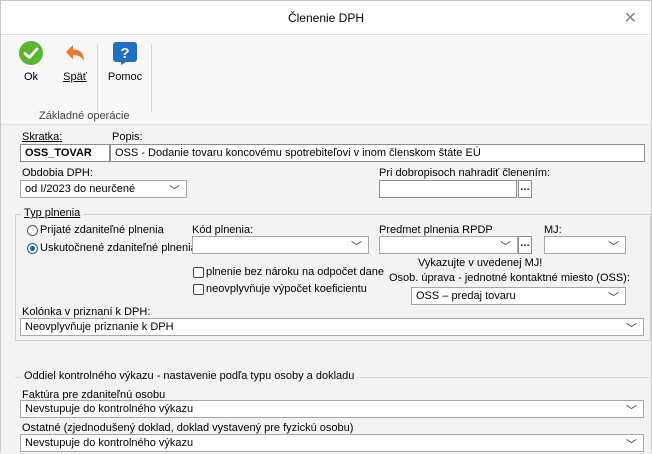 The image size is (652, 454). Describe the element at coordinates (31, 53) in the screenshot. I see `checkmark-icon` at that location.